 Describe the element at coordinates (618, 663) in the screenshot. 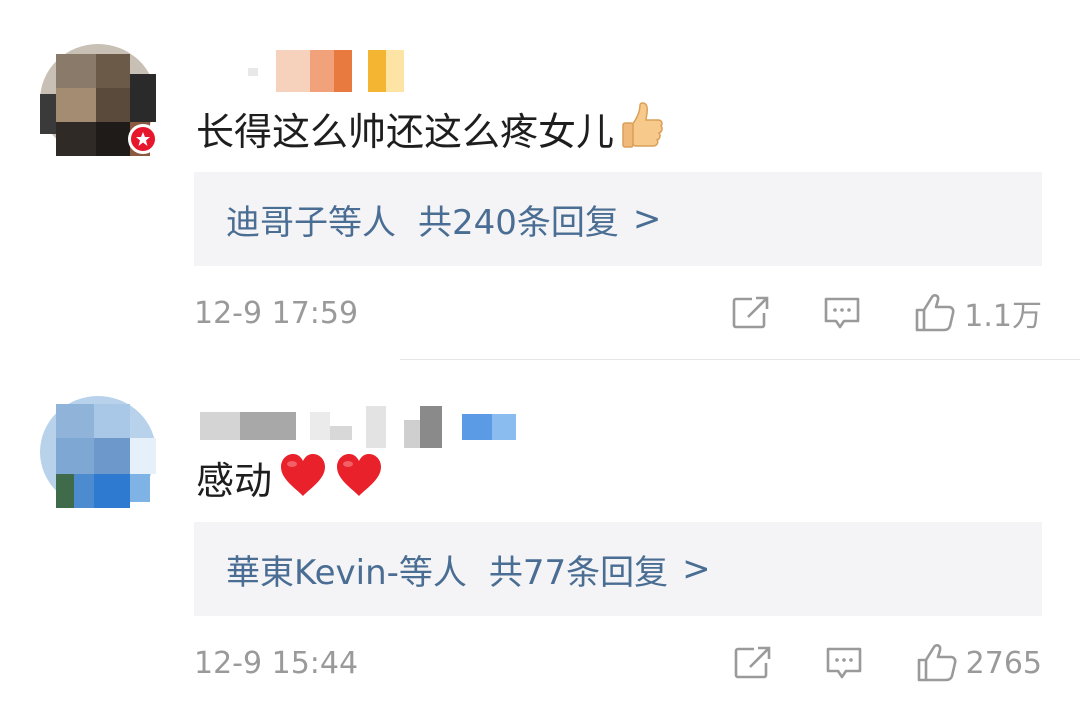

I see `comment-meta: 12-9 15:44 2765` at that location.